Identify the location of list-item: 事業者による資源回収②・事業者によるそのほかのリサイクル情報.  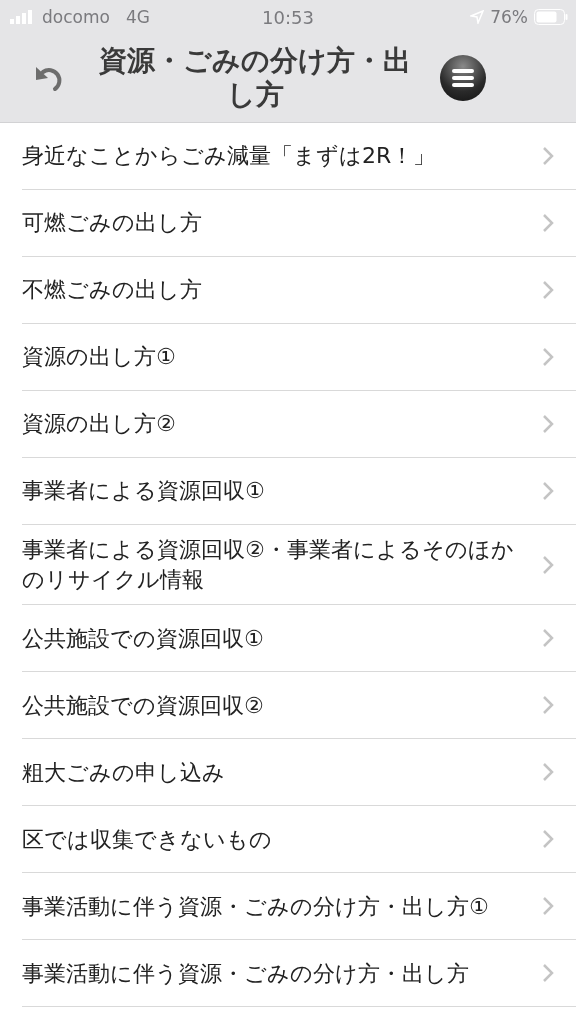
(299, 565).